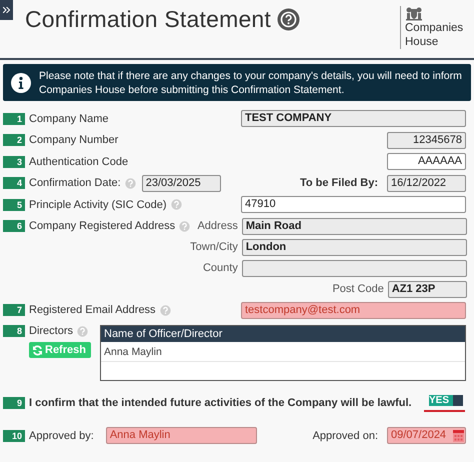 Image resolution: width=474 pixels, height=462 pixels. I want to click on field-label: Address, so click(217, 226).